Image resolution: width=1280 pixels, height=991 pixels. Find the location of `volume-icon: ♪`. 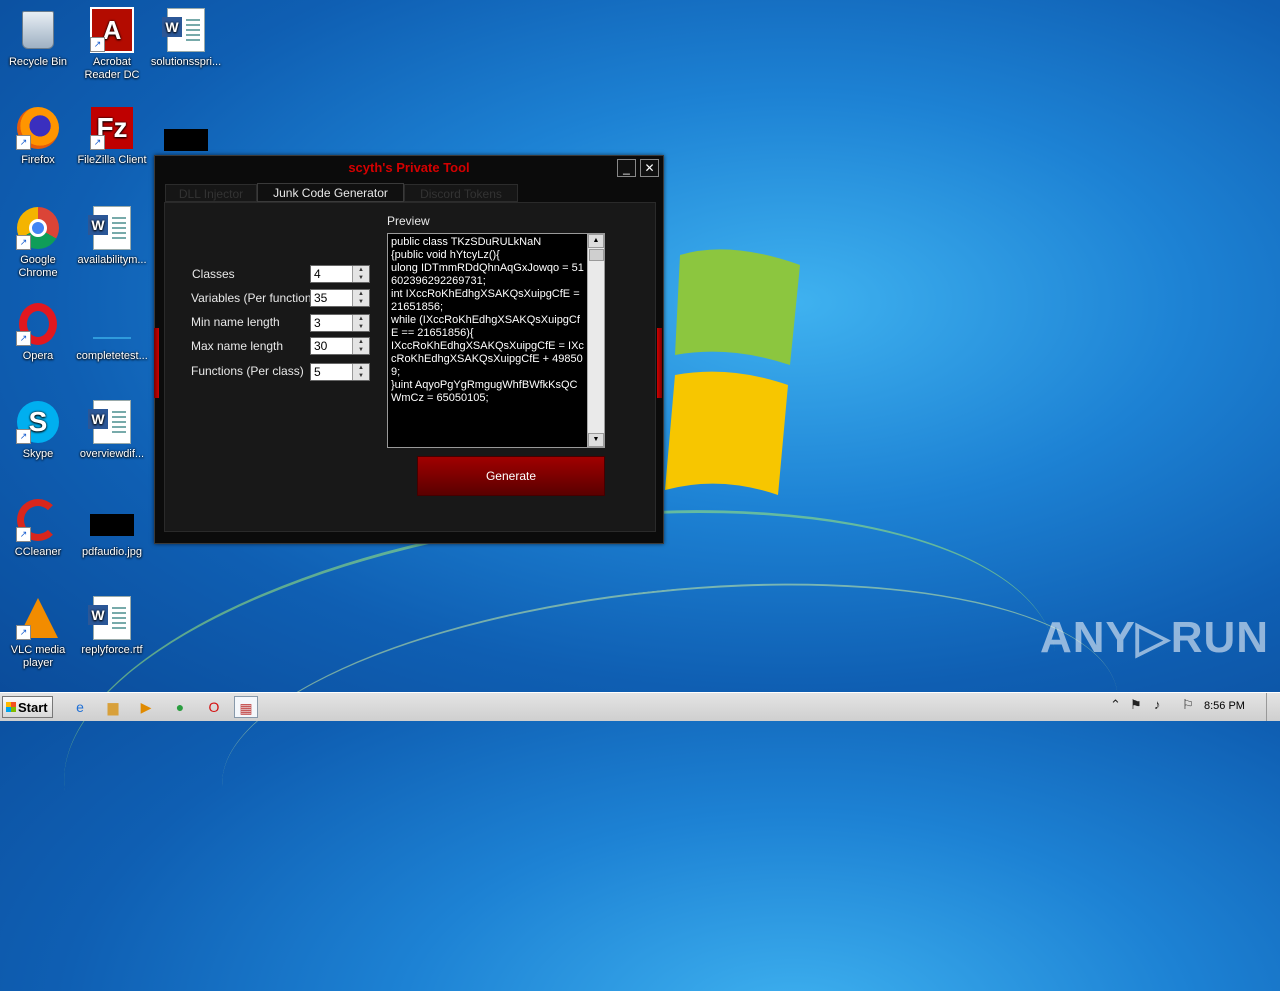

volume-icon: ♪ is located at coordinates (1157, 704).